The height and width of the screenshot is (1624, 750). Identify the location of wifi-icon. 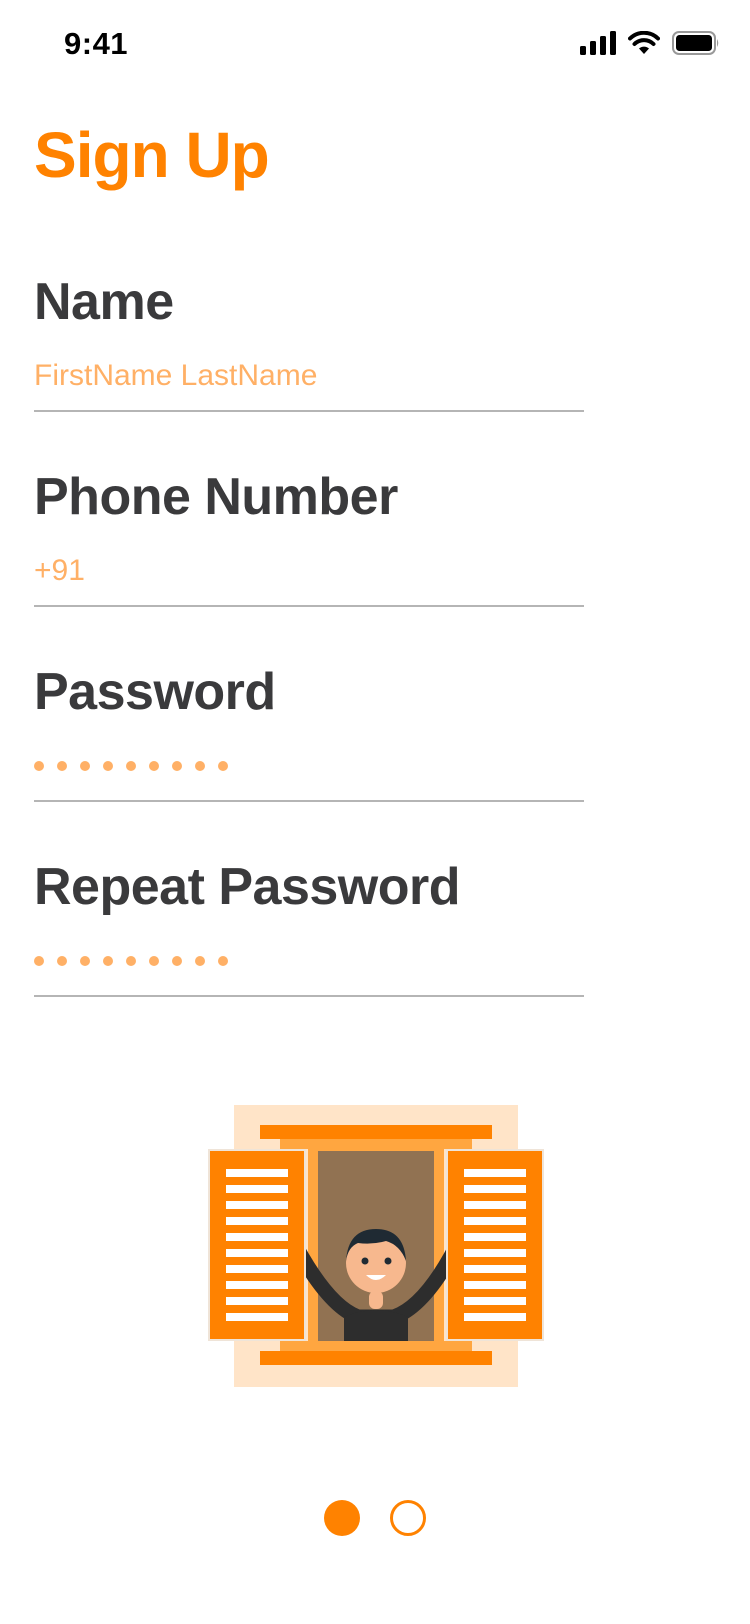
(644, 45).